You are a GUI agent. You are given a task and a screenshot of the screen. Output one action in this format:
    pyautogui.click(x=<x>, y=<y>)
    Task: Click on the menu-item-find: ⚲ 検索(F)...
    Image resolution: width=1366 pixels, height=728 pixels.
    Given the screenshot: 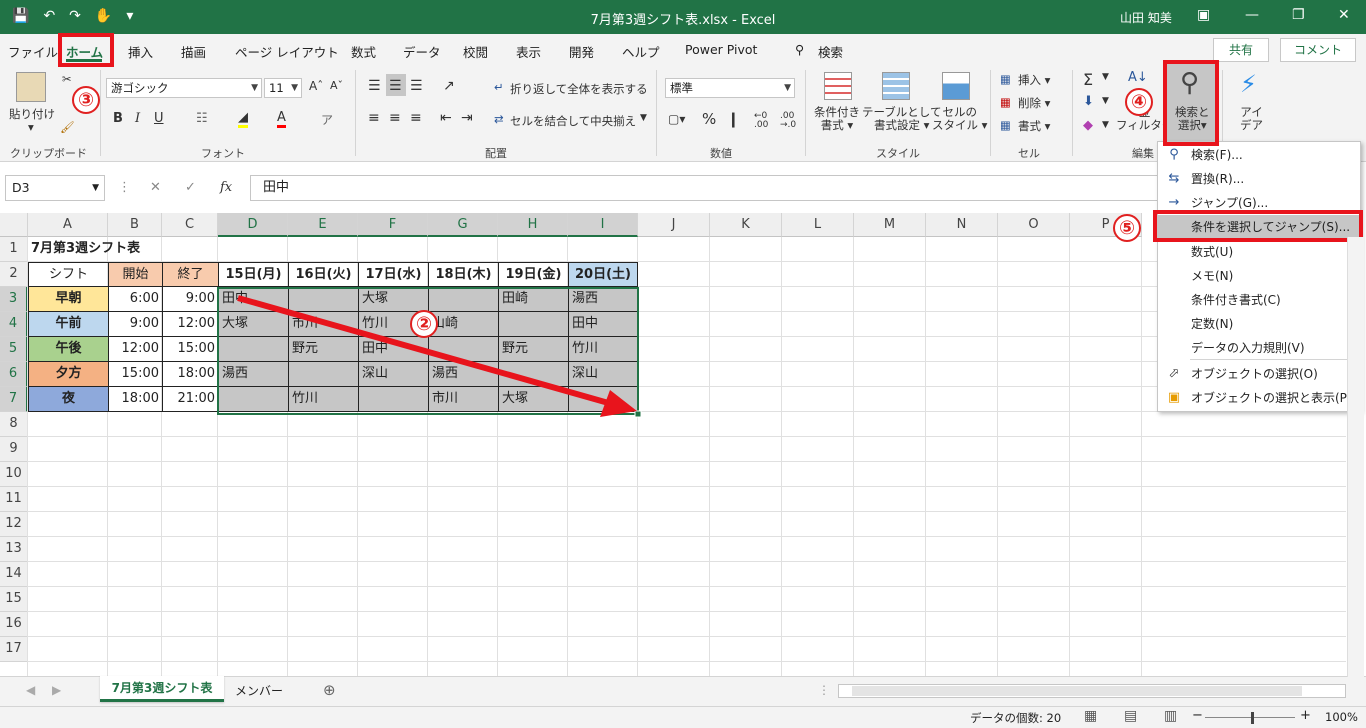 What is the action you would take?
    pyautogui.click(x=1259, y=155)
    